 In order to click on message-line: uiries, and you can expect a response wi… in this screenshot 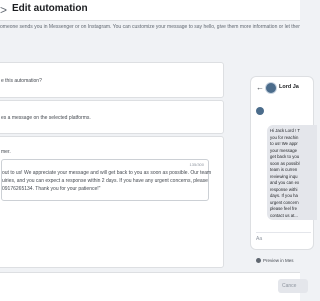, I will do `click(105, 181)`.